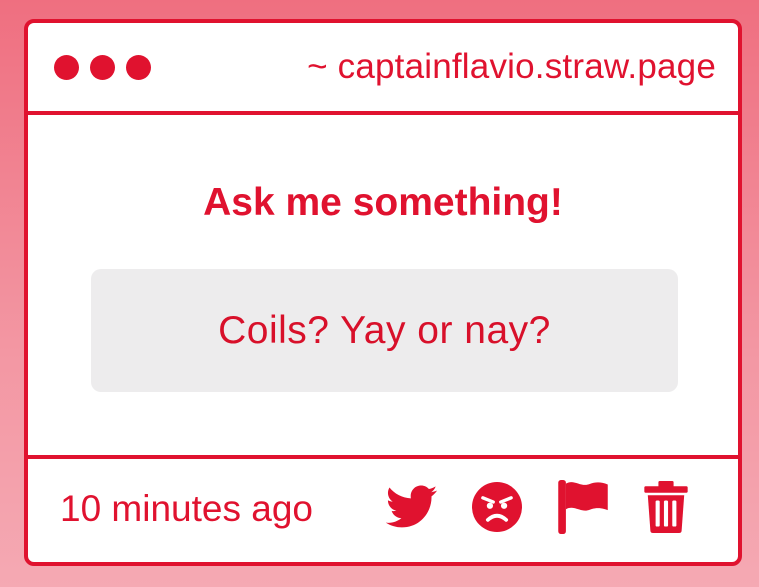 The height and width of the screenshot is (587, 759). Describe the element at coordinates (666, 507) in the screenshot. I see `trash-icon` at that location.